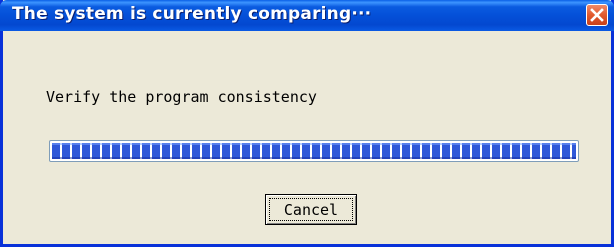  I want to click on title-bar: The system is currently comparing···, so click(307, 15).